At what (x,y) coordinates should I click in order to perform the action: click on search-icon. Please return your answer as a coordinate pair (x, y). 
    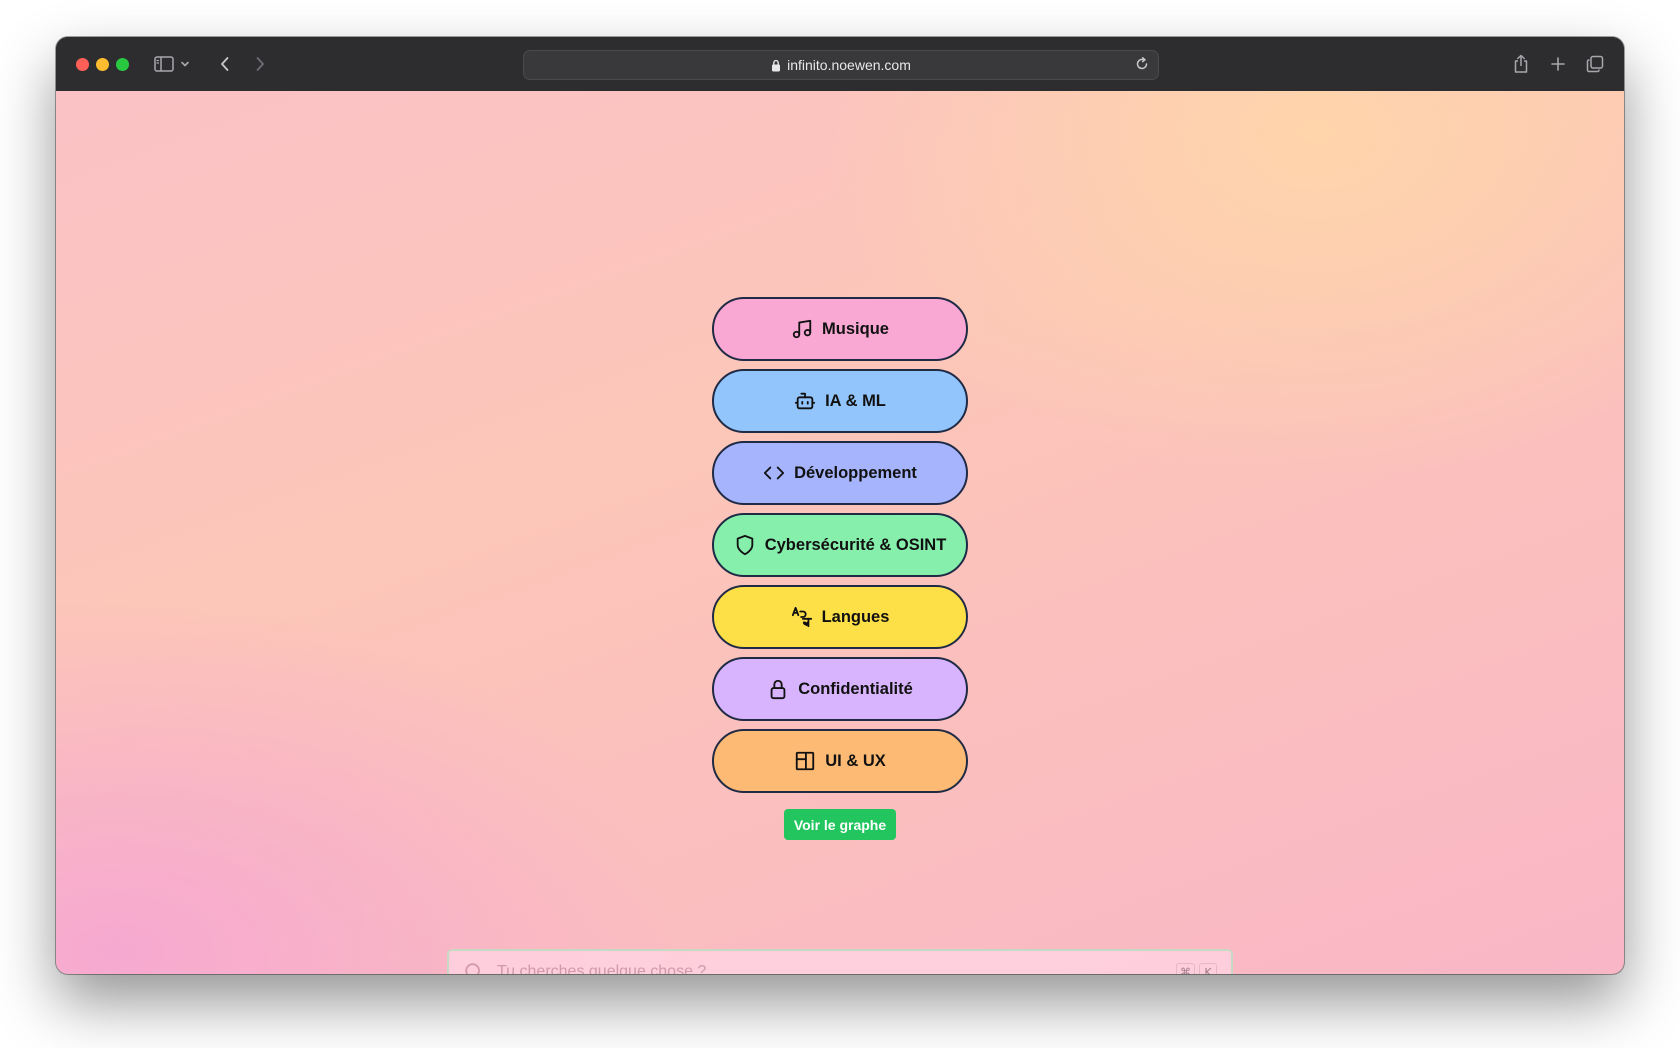
    Looking at the image, I should click on (474, 967).